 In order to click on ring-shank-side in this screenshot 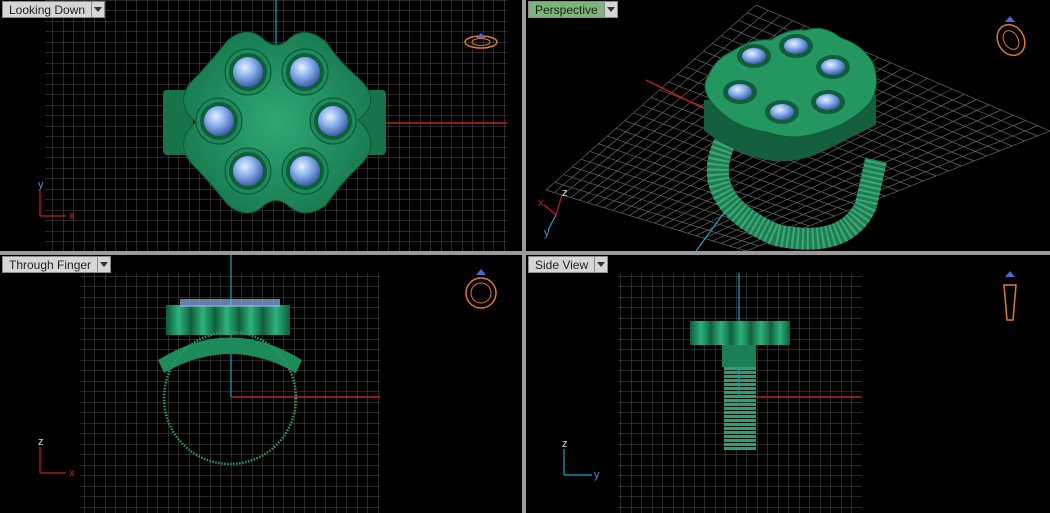, I will do `click(740, 408)`.